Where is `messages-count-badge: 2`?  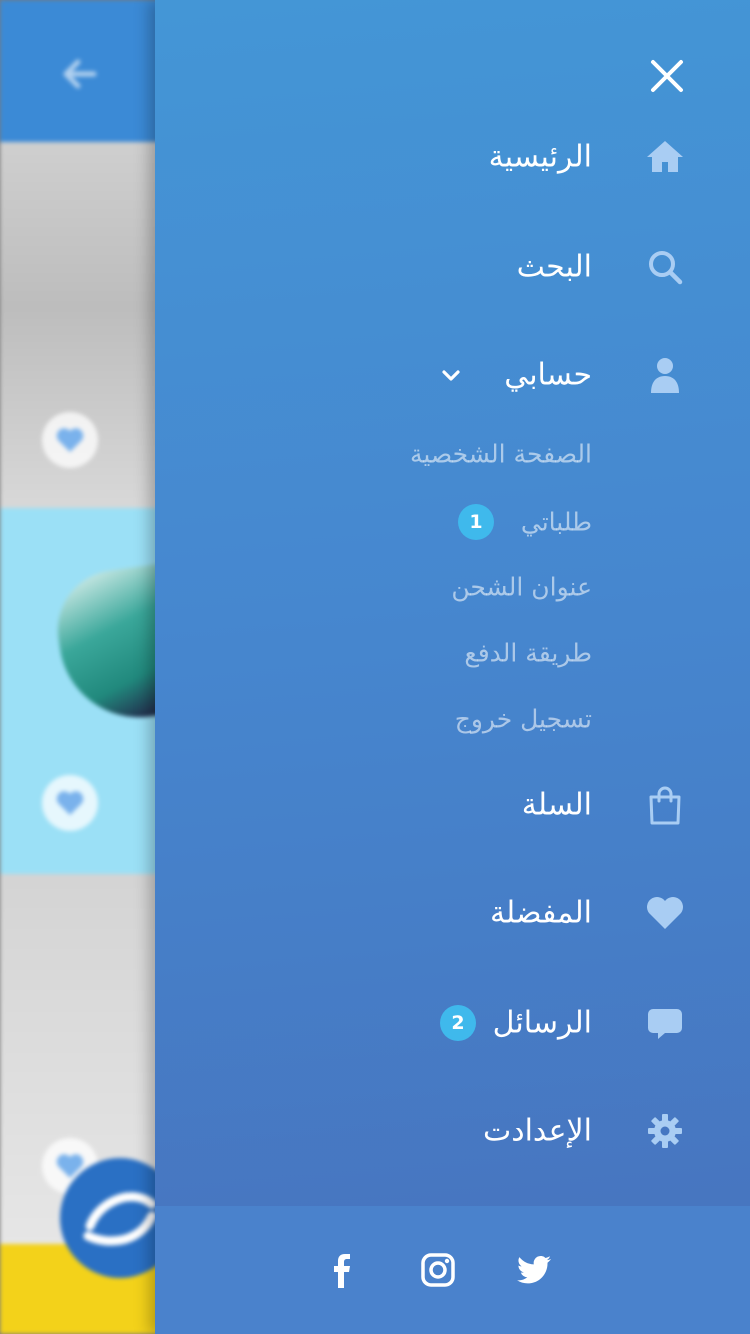 messages-count-badge: 2 is located at coordinates (458, 1023).